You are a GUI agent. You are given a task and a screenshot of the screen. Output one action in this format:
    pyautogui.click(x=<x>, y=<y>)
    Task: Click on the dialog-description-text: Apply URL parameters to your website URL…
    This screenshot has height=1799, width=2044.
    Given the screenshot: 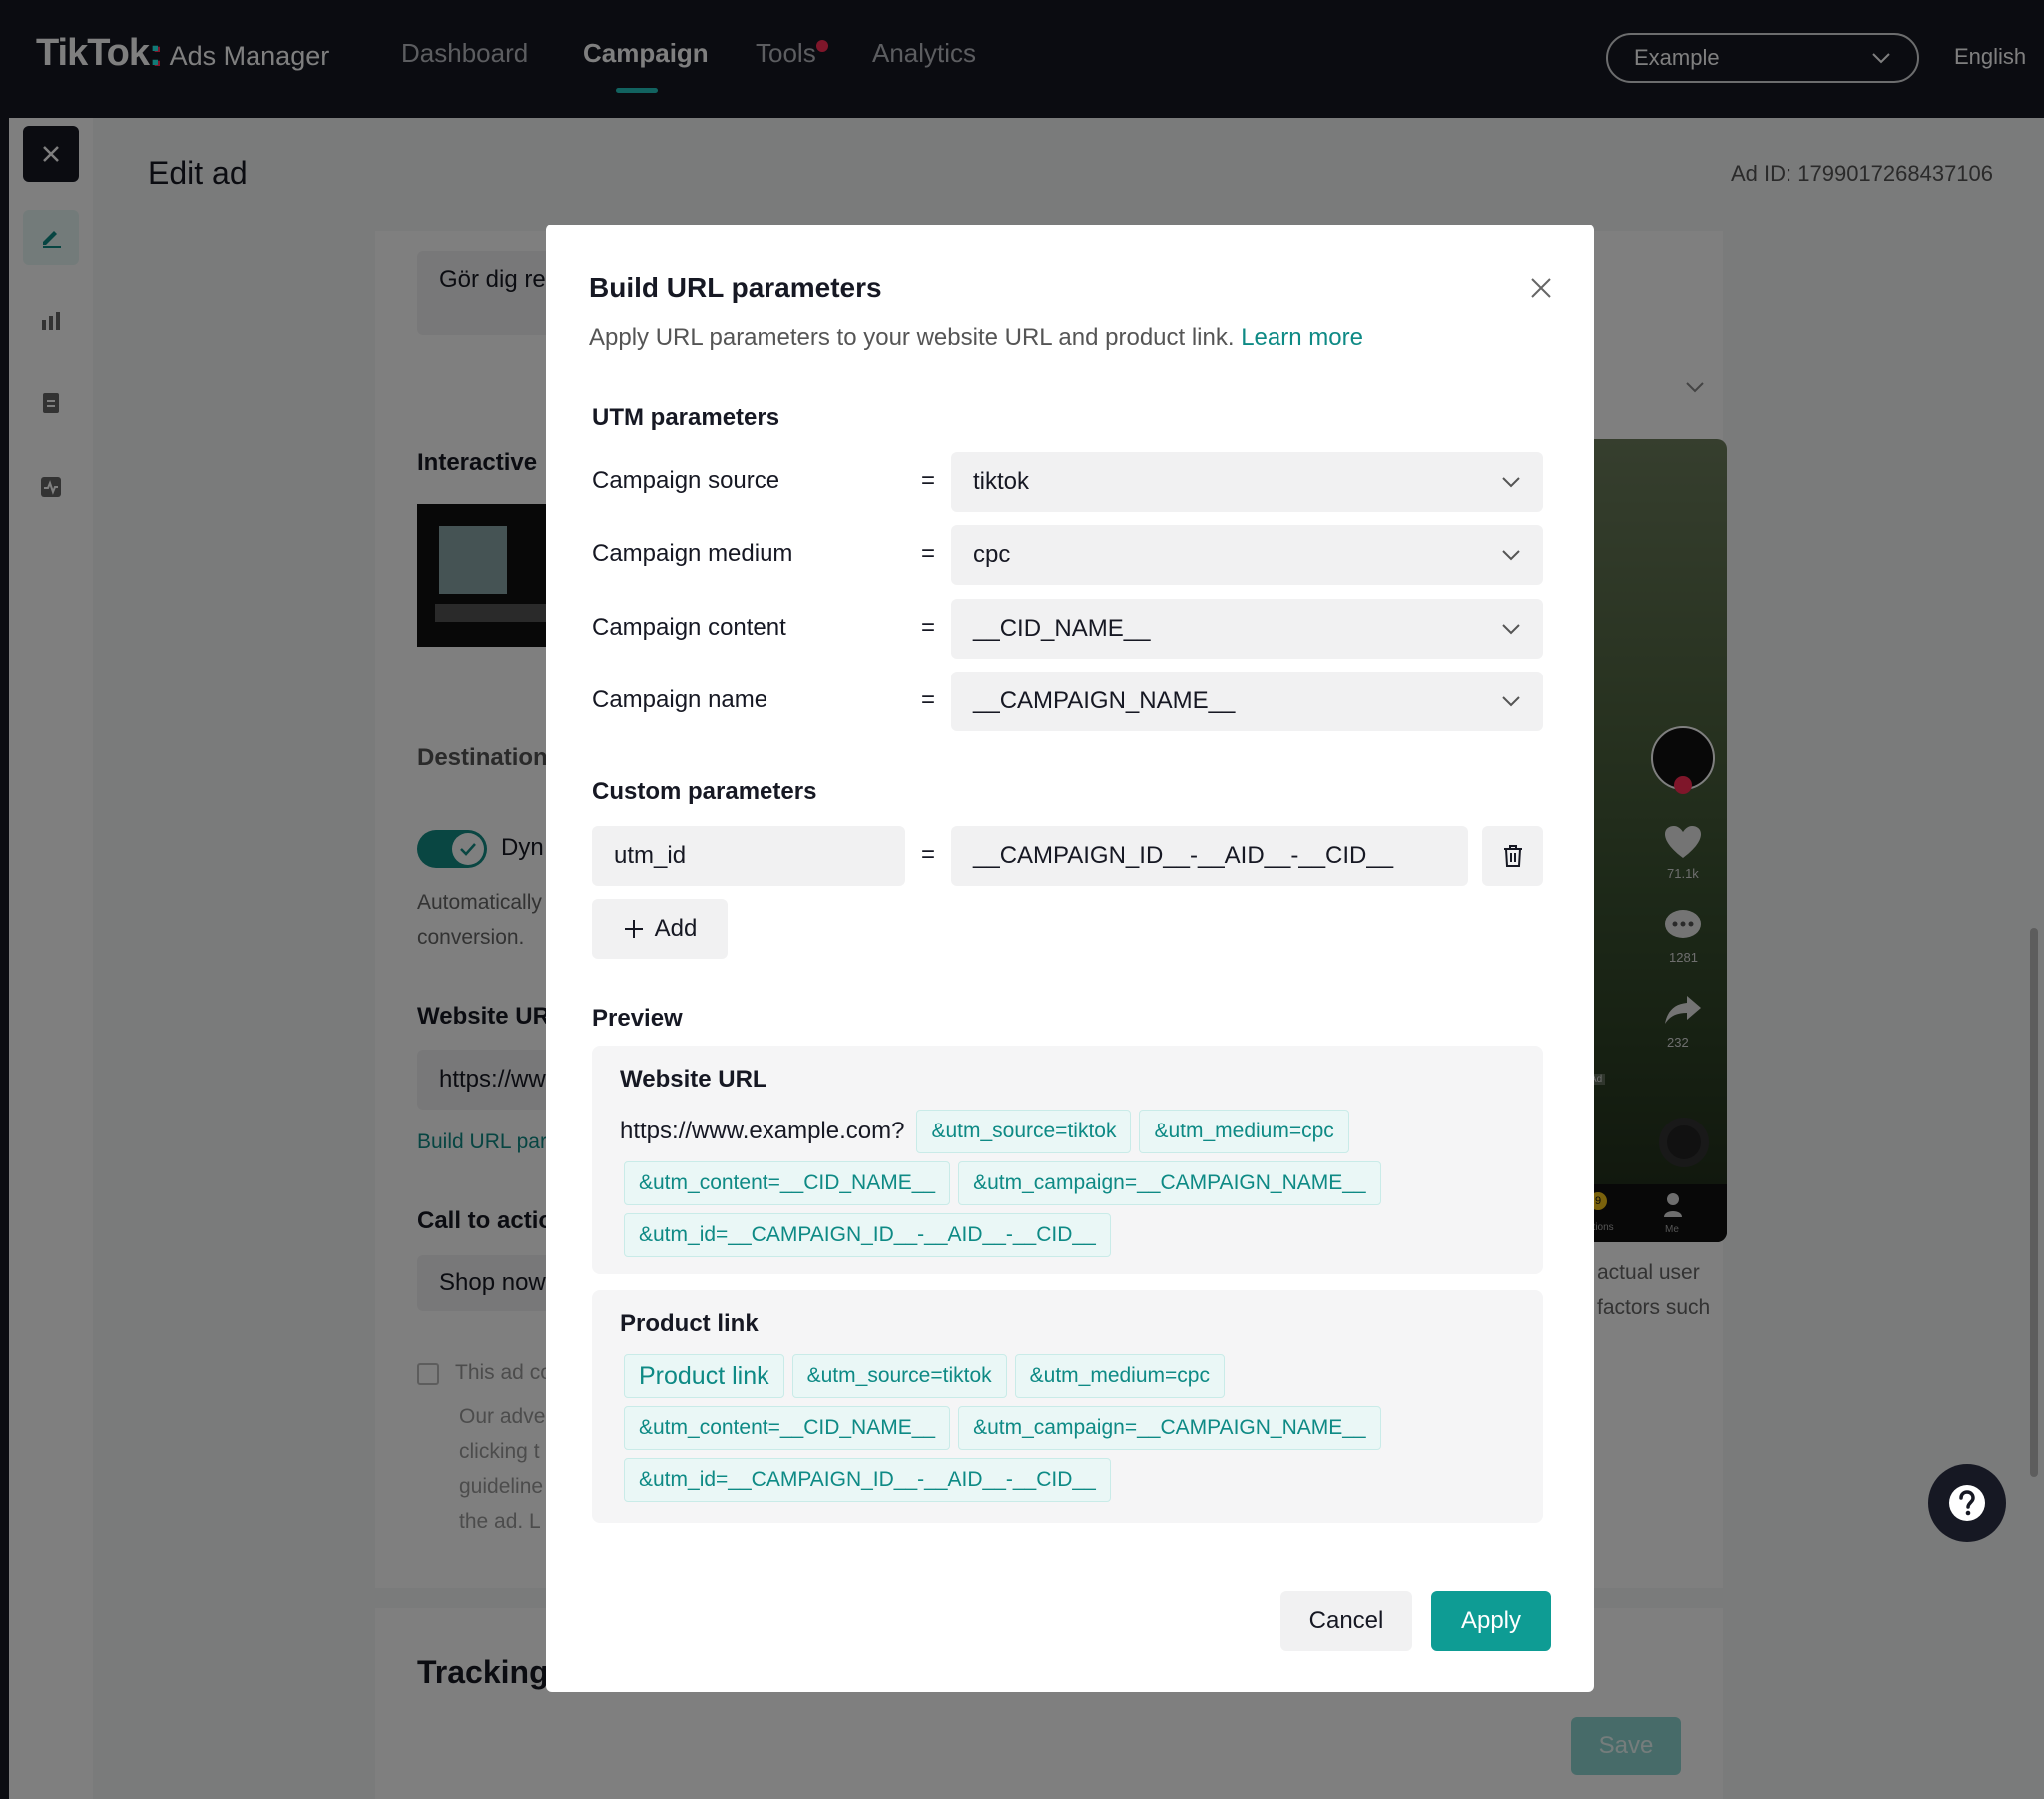 What is the action you would take?
    pyautogui.click(x=912, y=337)
    